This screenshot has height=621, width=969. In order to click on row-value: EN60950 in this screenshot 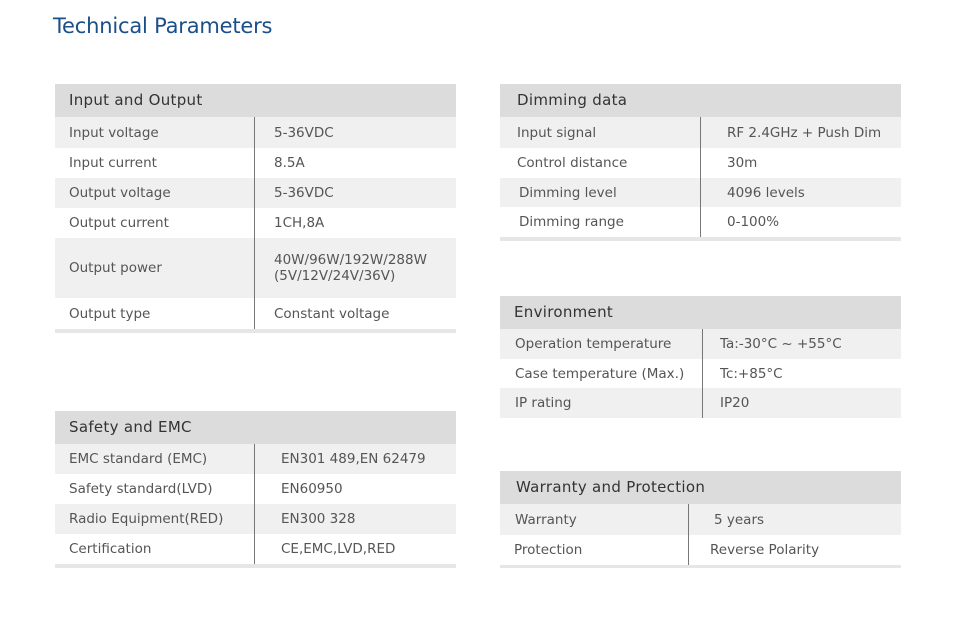, I will do `click(312, 489)`.